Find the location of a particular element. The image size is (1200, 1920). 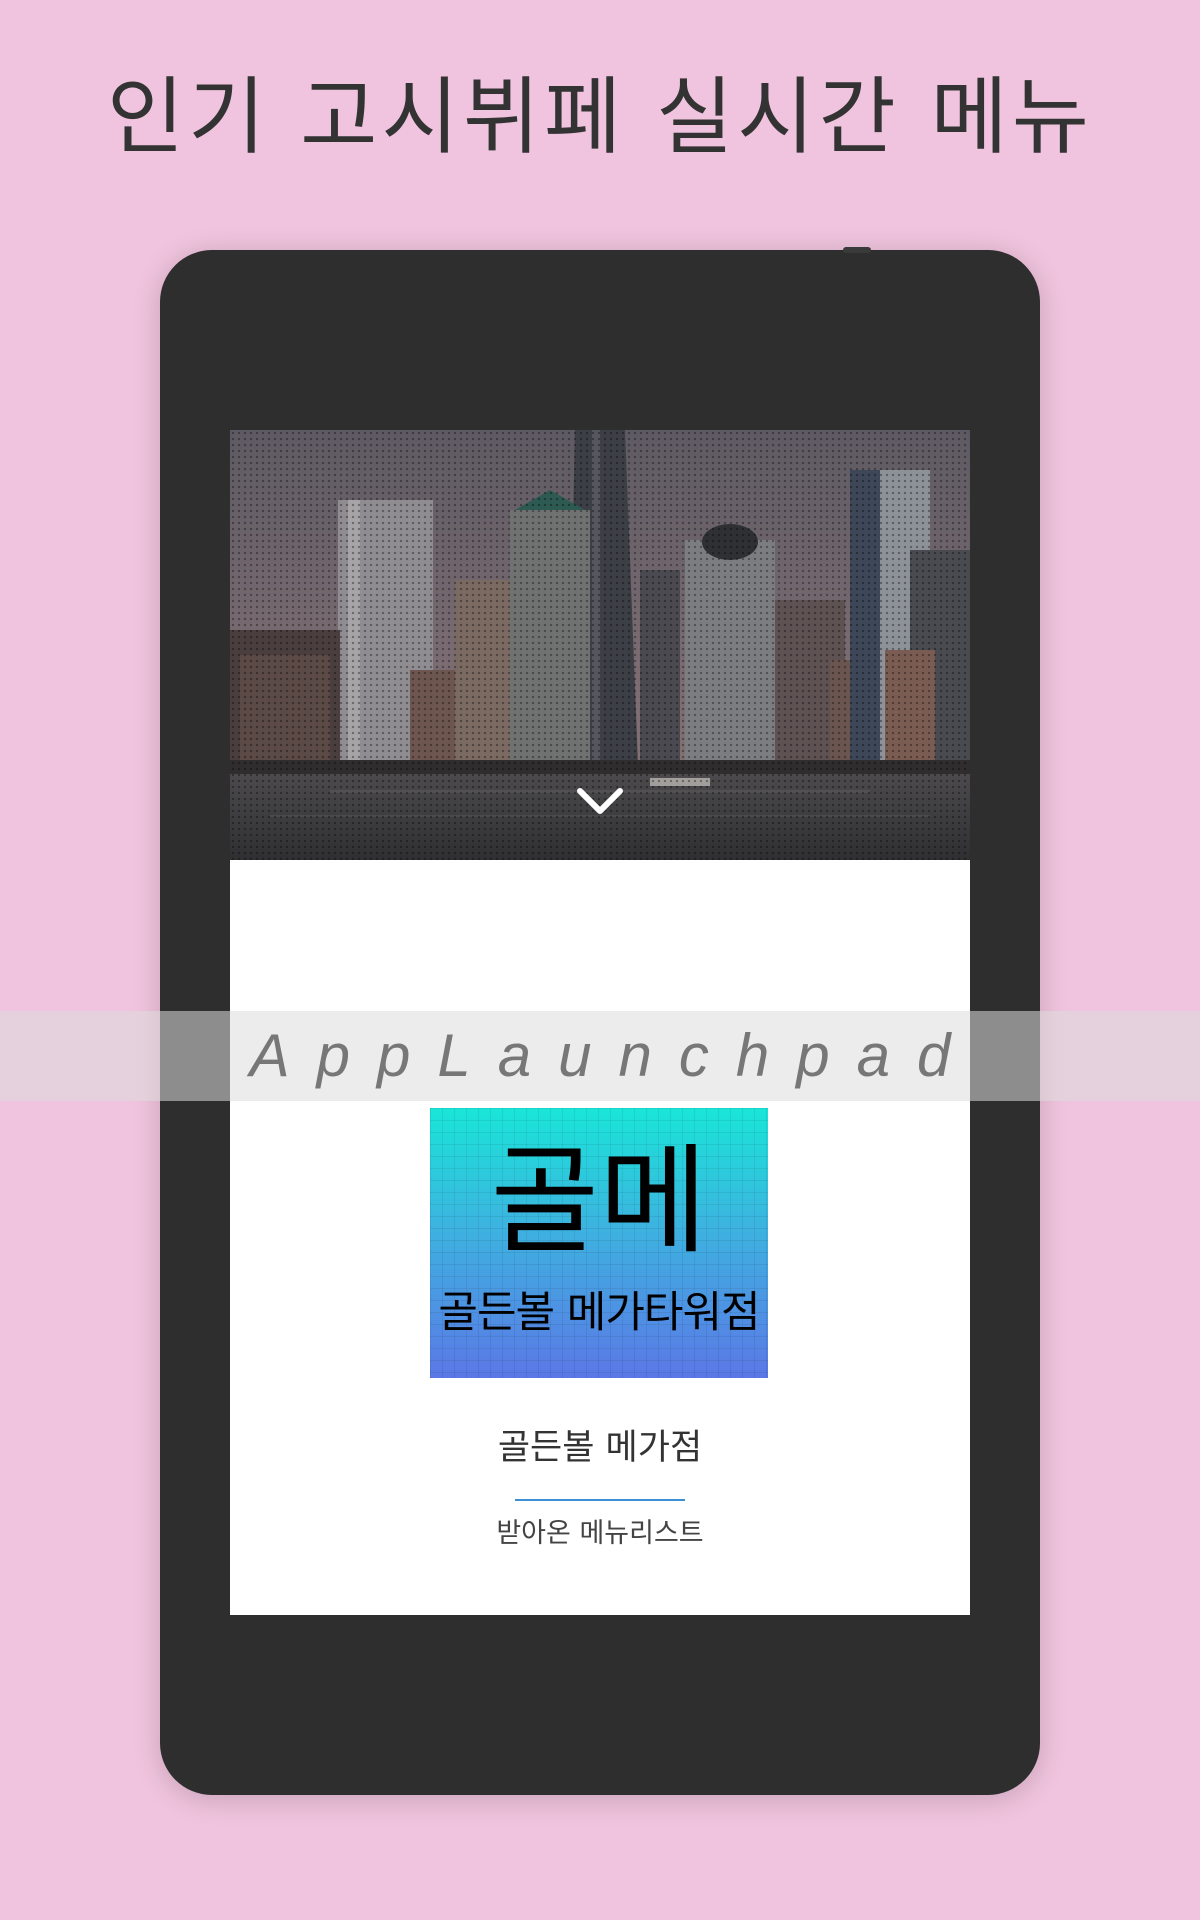

menu-list-link: 받아온 메뉴리스트 is located at coordinates (600, 1534).